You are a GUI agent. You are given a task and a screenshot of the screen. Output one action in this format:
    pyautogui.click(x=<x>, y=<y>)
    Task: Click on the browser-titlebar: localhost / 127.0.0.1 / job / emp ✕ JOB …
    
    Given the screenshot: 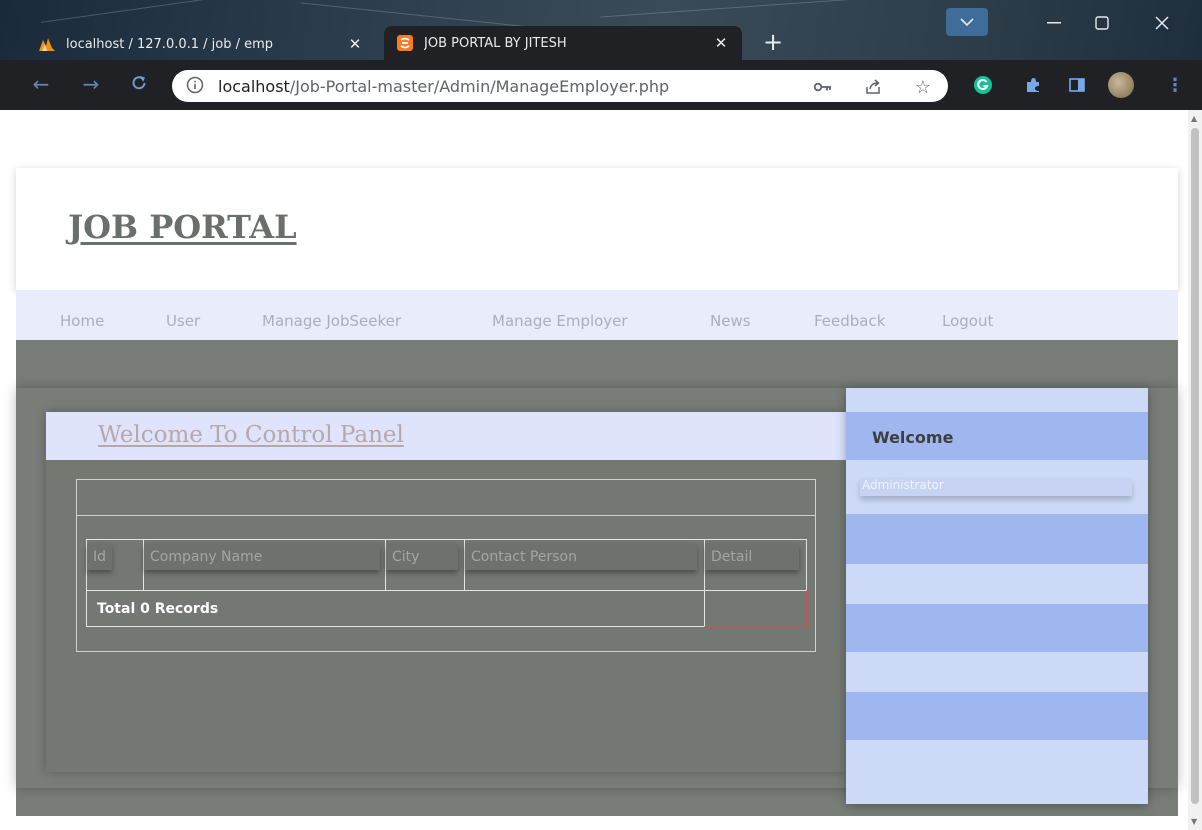 What is the action you would take?
    pyautogui.click(x=601, y=30)
    